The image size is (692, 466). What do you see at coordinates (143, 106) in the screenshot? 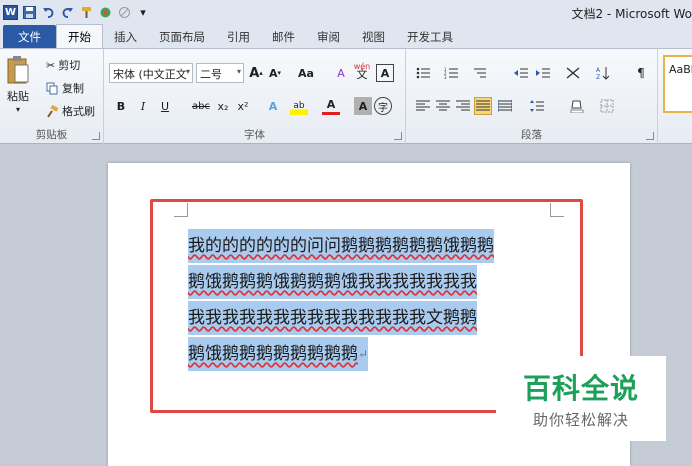
I see `italic-button: I` at bounding box center [143, 106].